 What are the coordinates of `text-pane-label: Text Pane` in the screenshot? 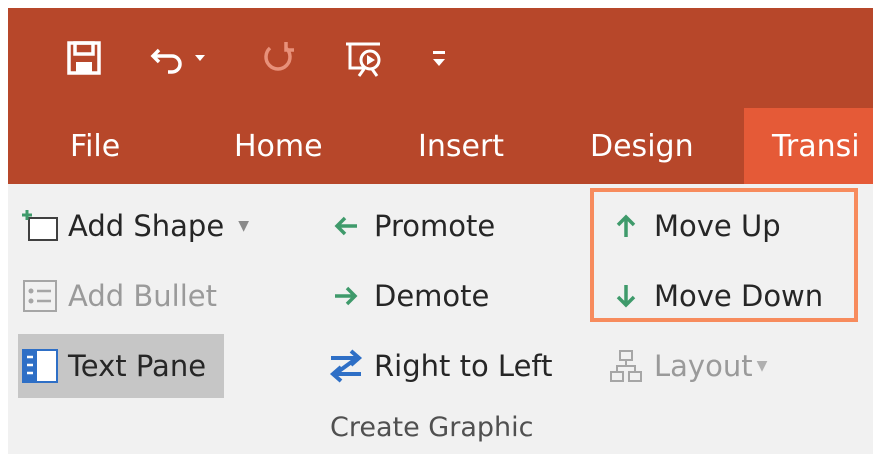 It's located at (137, 366).